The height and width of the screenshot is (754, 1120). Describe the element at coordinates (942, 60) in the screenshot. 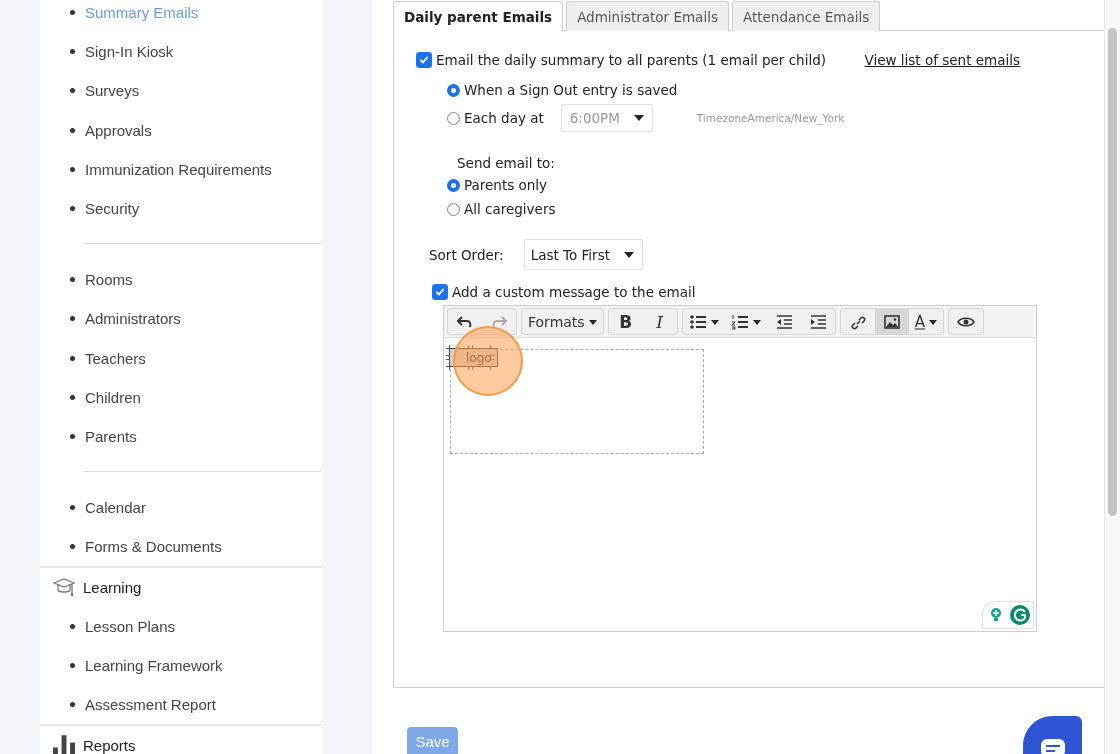

I see `sent-emails-link: View list of sent emails` at that location.